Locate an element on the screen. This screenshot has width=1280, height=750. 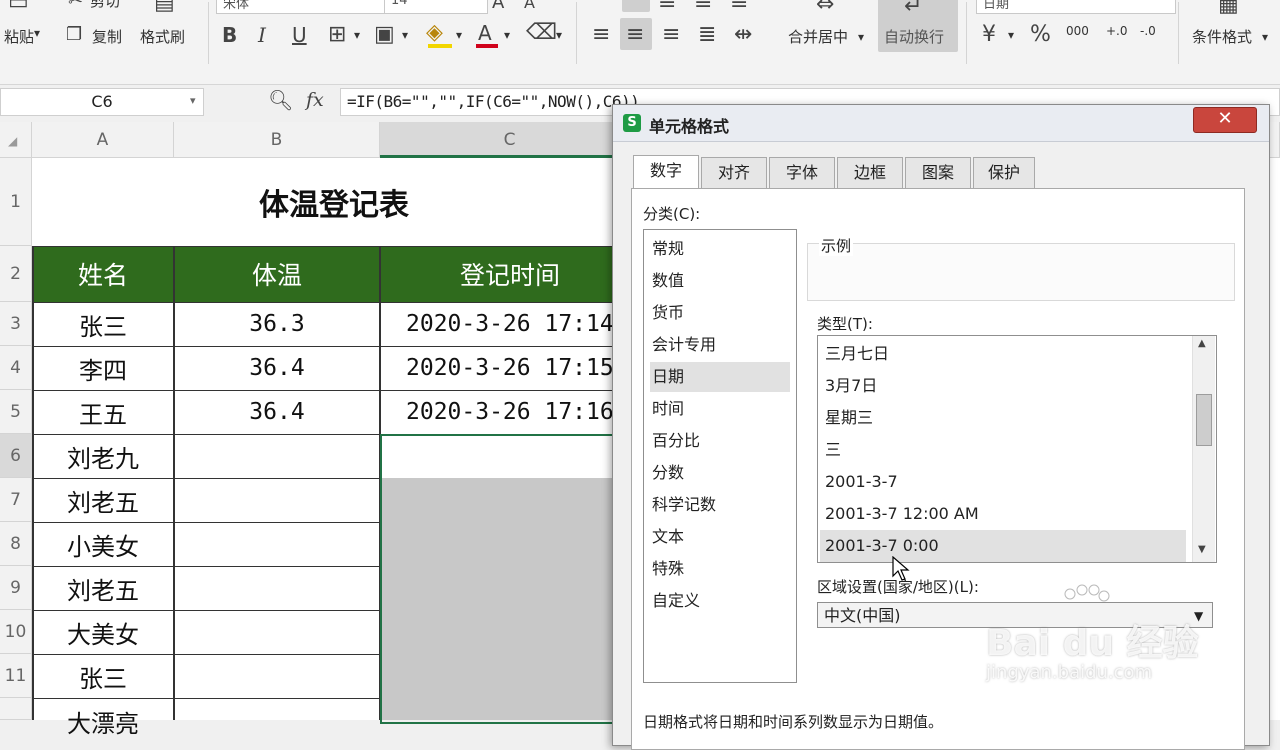
category-item: 自定义 is located at coordinates (720, 601).